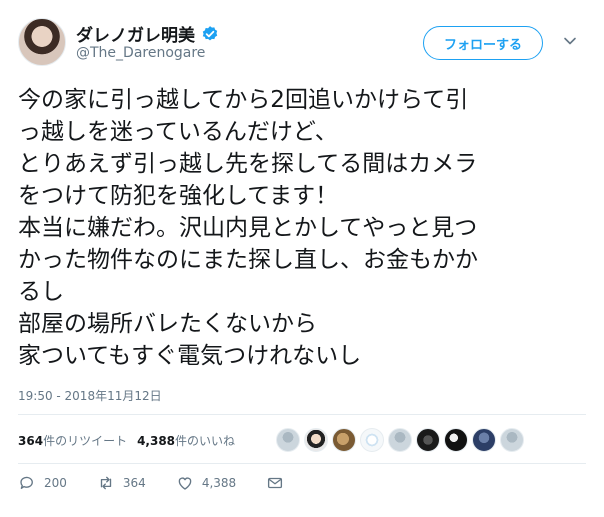 This screenshot has height=517, width=604. What do you see at coordinates (483, 43) in the screenshot?
I see `follow-button: フォローする` at bounding box center [483, 43].